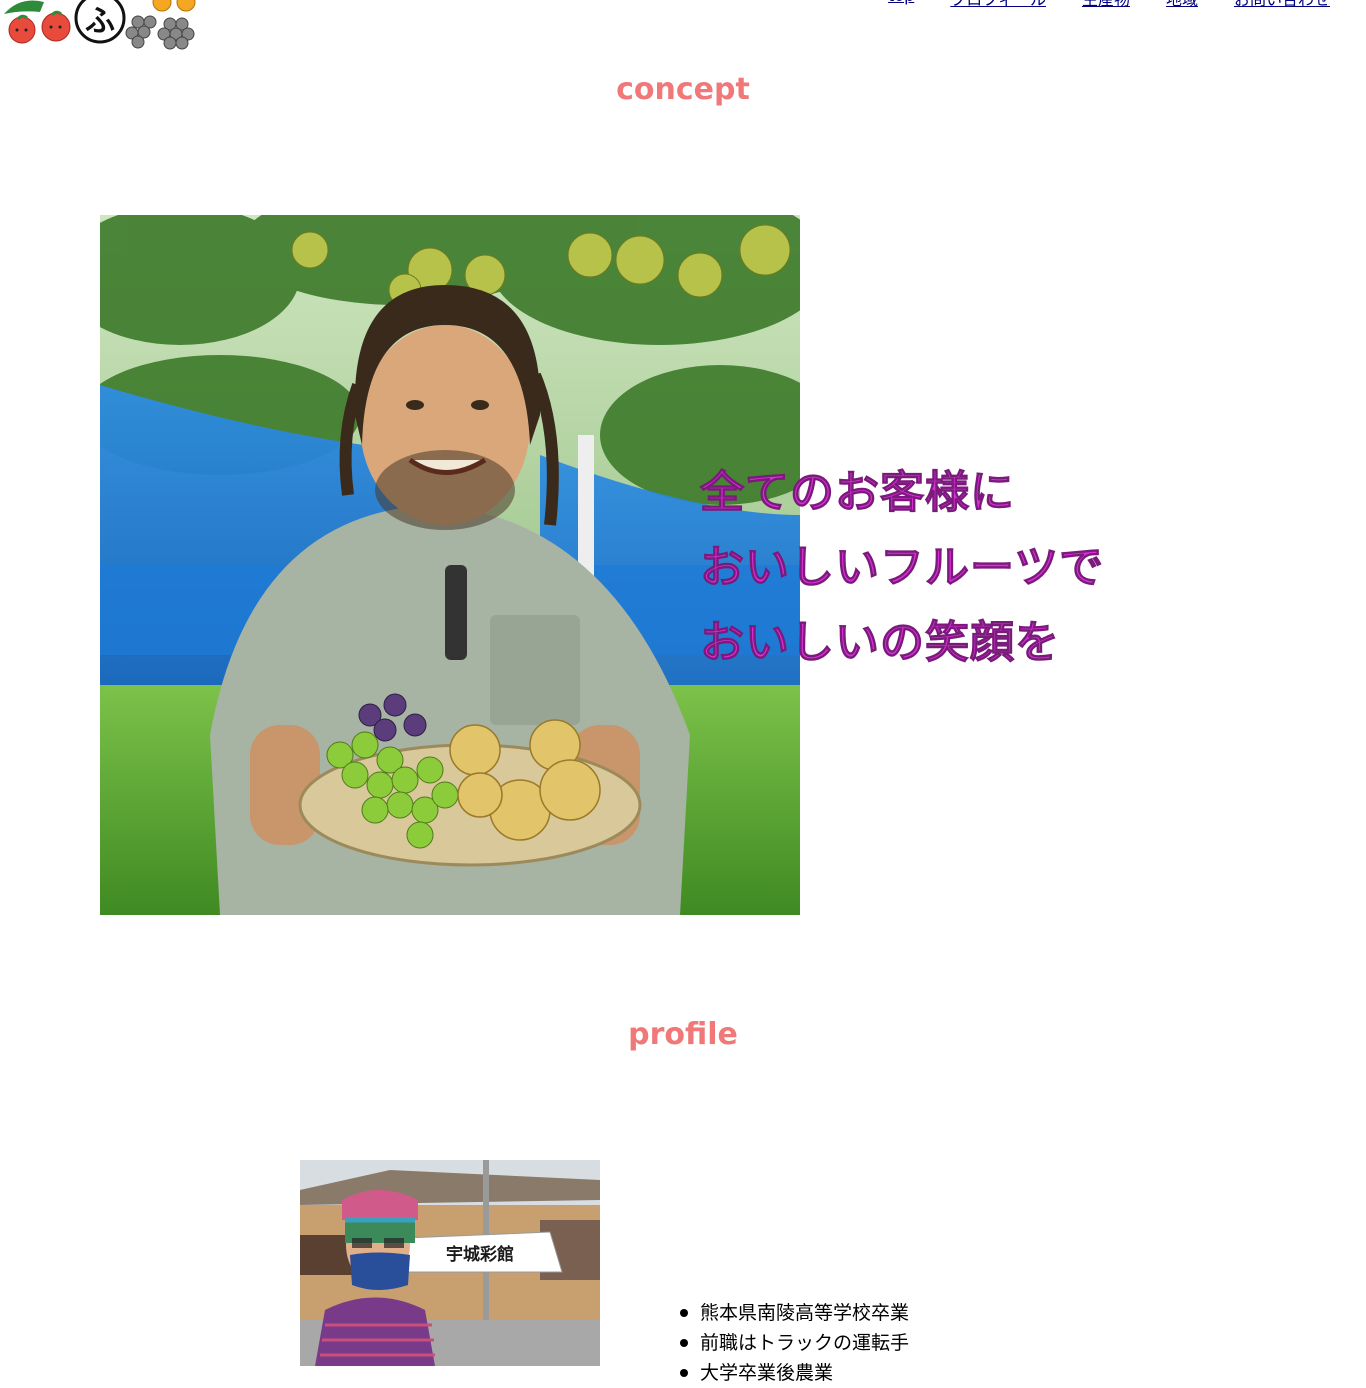  Describe the element at coordinates (794, 1373) in the screenshot. I see `profile-item: 大学卒業後農業` at that location.